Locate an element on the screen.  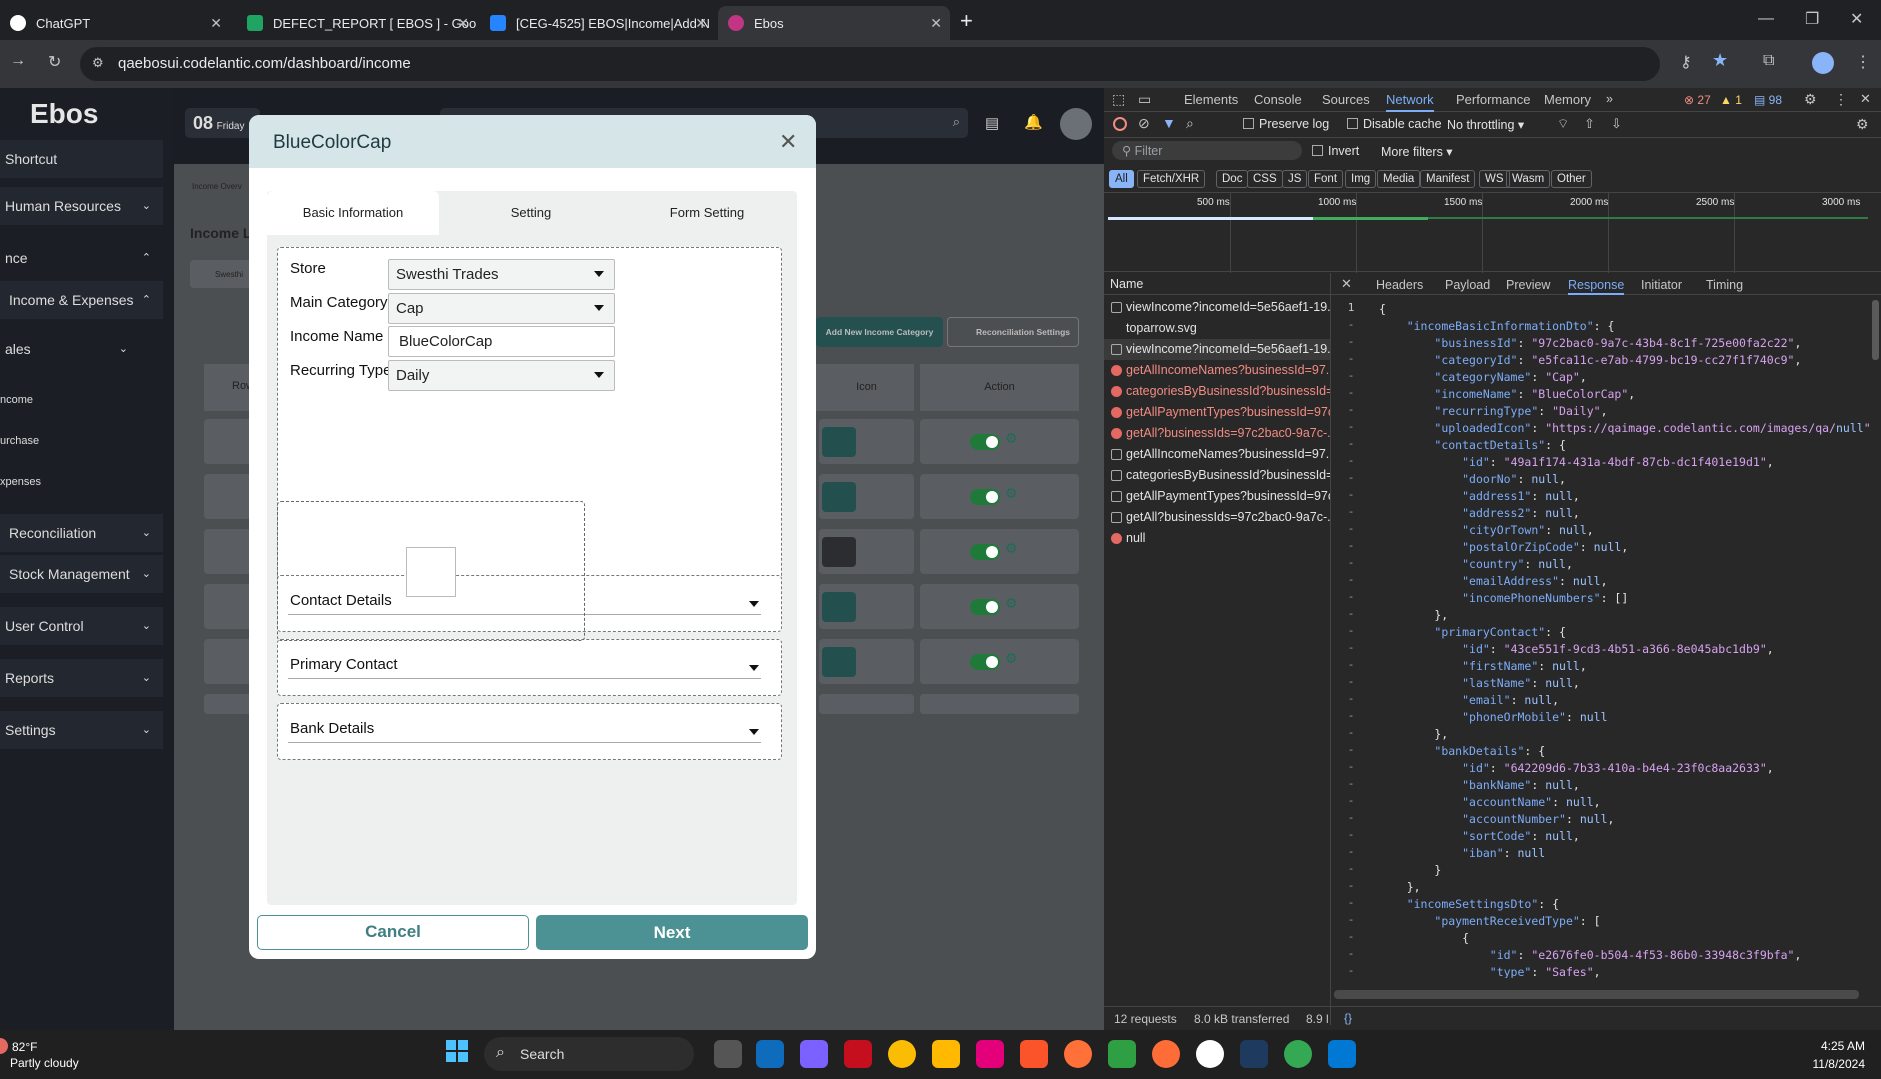
invert-checkbox is located at coordinates (1317, 150).